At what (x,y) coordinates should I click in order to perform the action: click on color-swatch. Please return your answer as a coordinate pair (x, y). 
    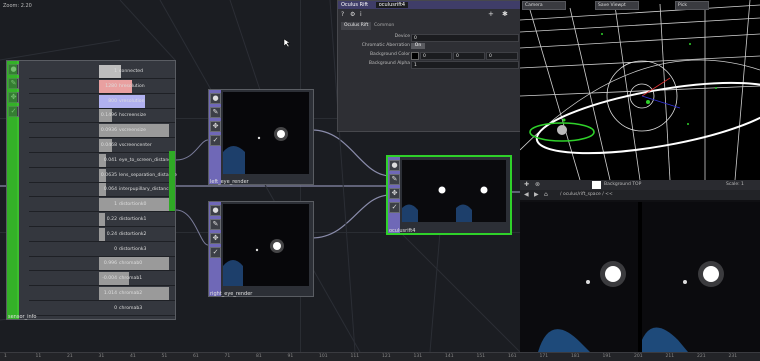
    Looking at the image, I should click on (415, 56).